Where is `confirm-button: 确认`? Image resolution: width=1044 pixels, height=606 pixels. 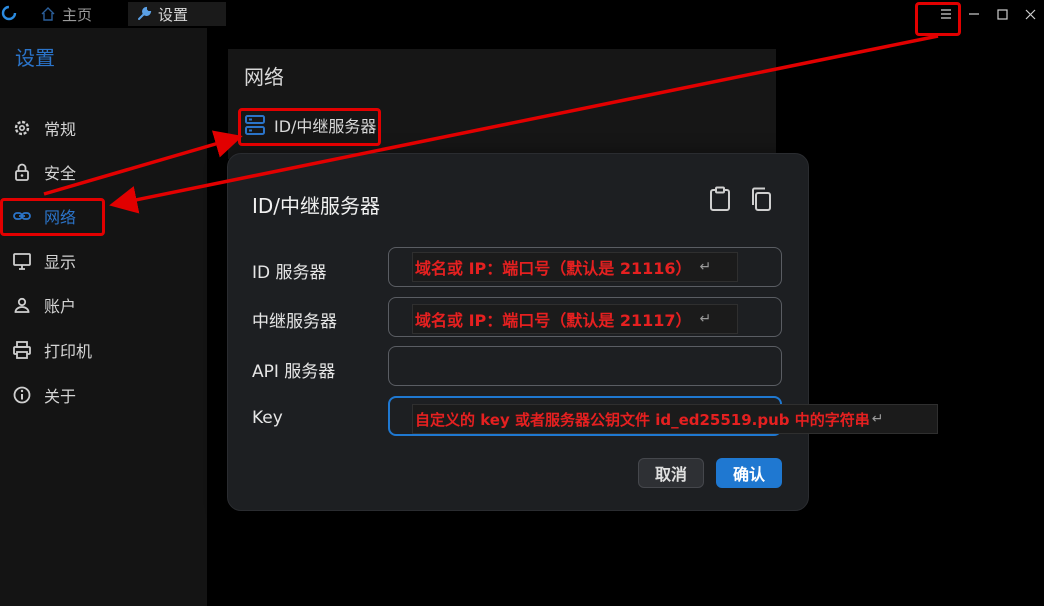
confirm-button: 确认 is located at coordinates (749, 473).